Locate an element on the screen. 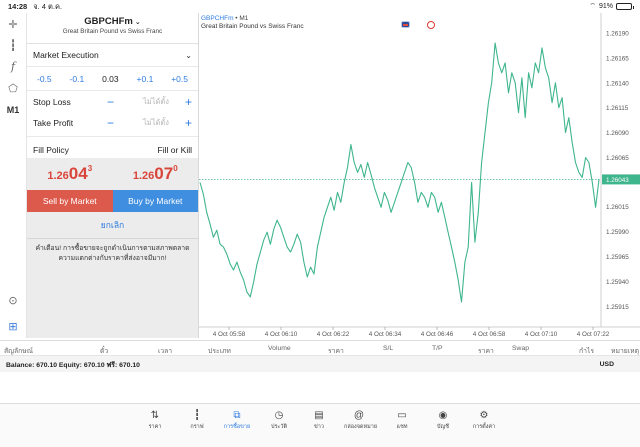 The height and width of the screenshot is (447, 640). quotes-icon: ⇅ is located at coordinates (155, 415).